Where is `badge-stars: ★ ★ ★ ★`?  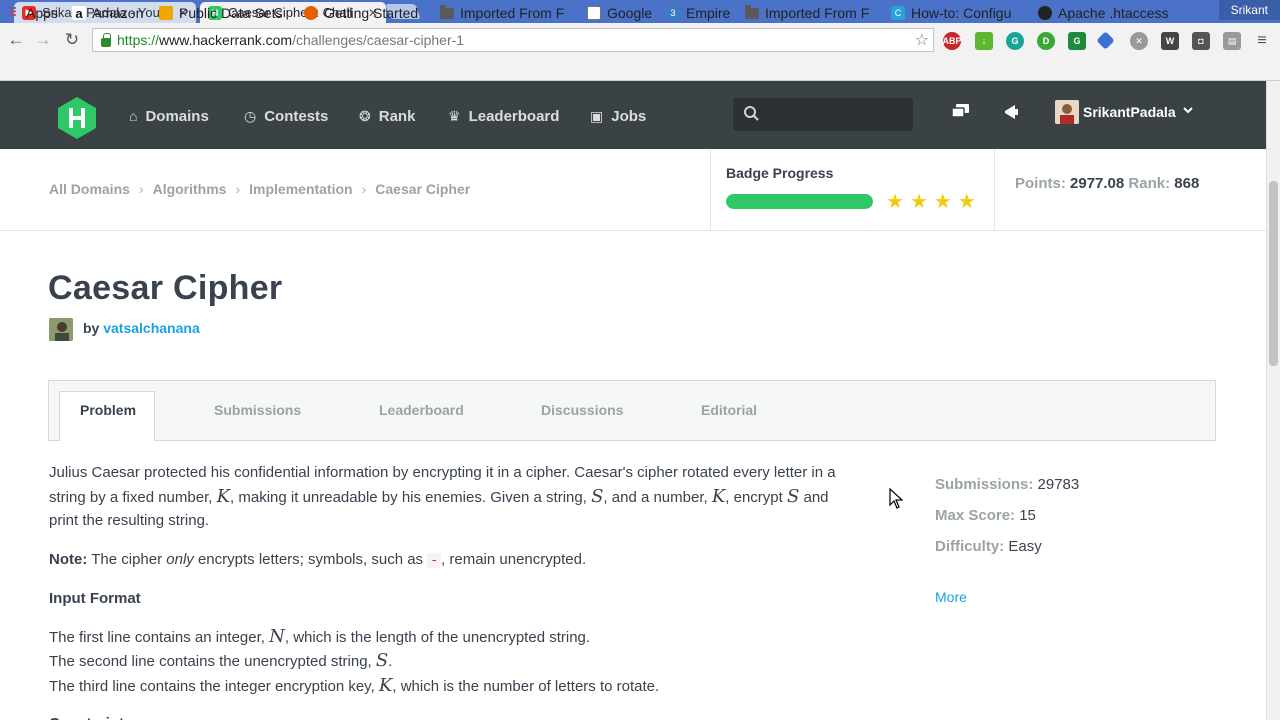 badge-stars: ★ ★ ★ ★ is located at coordinates (934, 201).